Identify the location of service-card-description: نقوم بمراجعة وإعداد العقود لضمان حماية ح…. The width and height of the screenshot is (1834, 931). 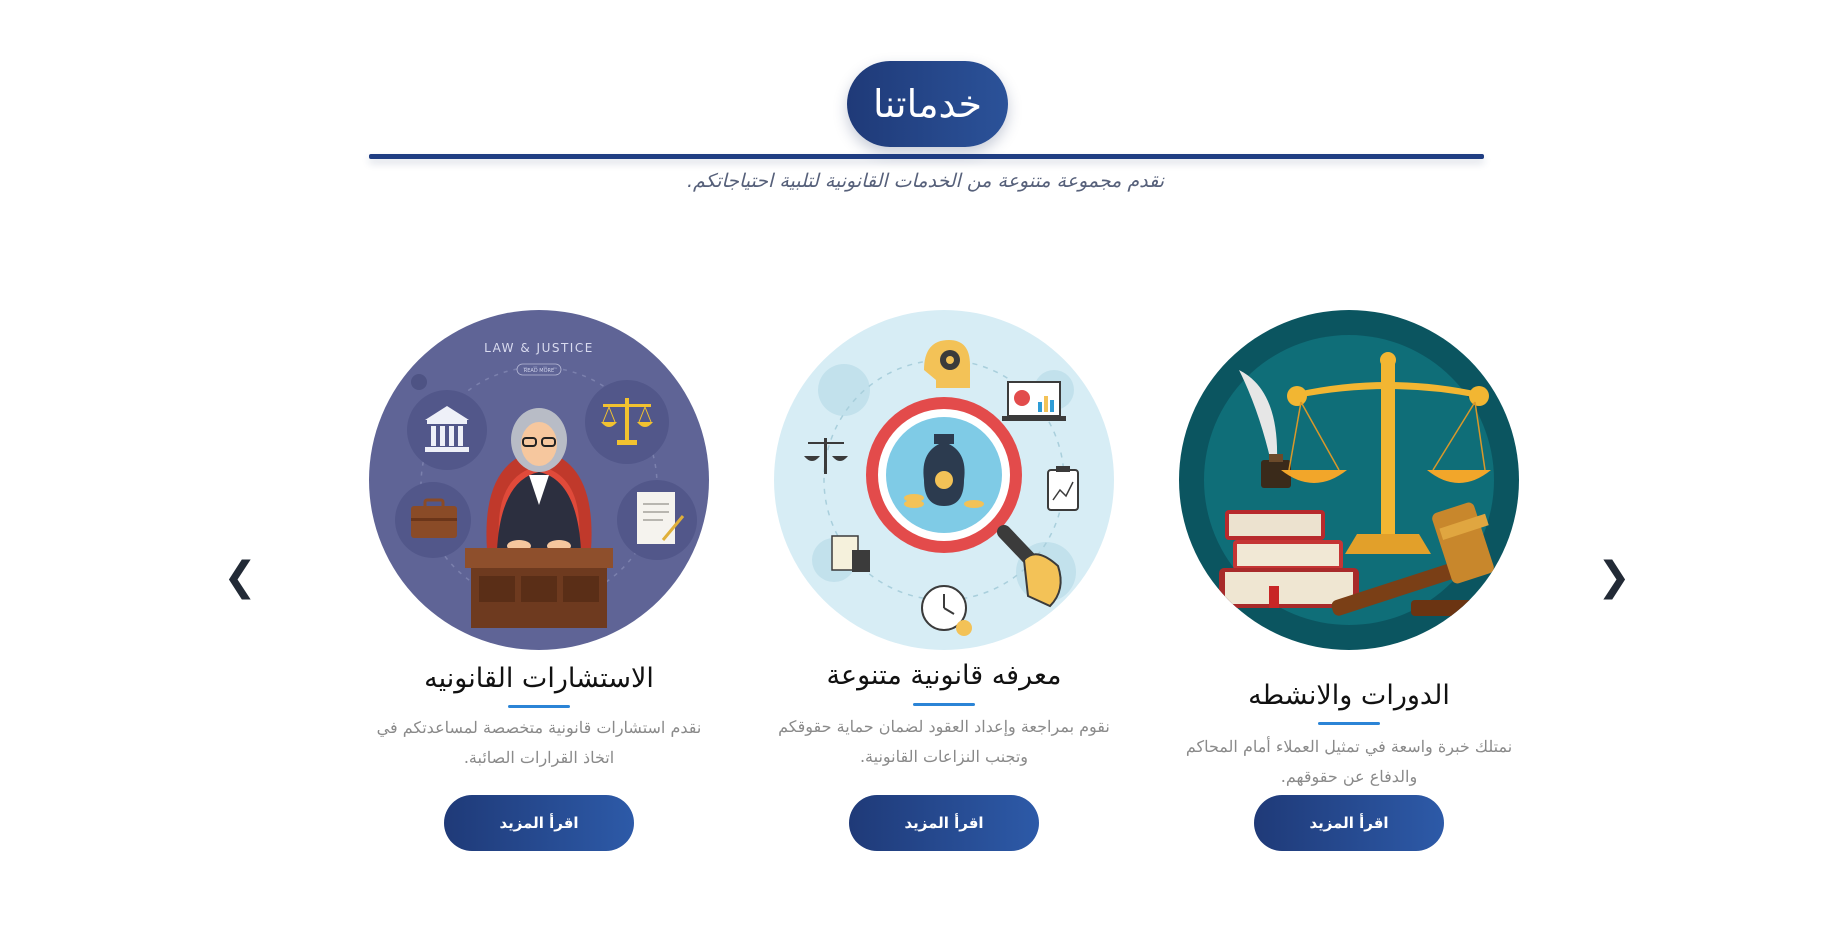
(944, 741).